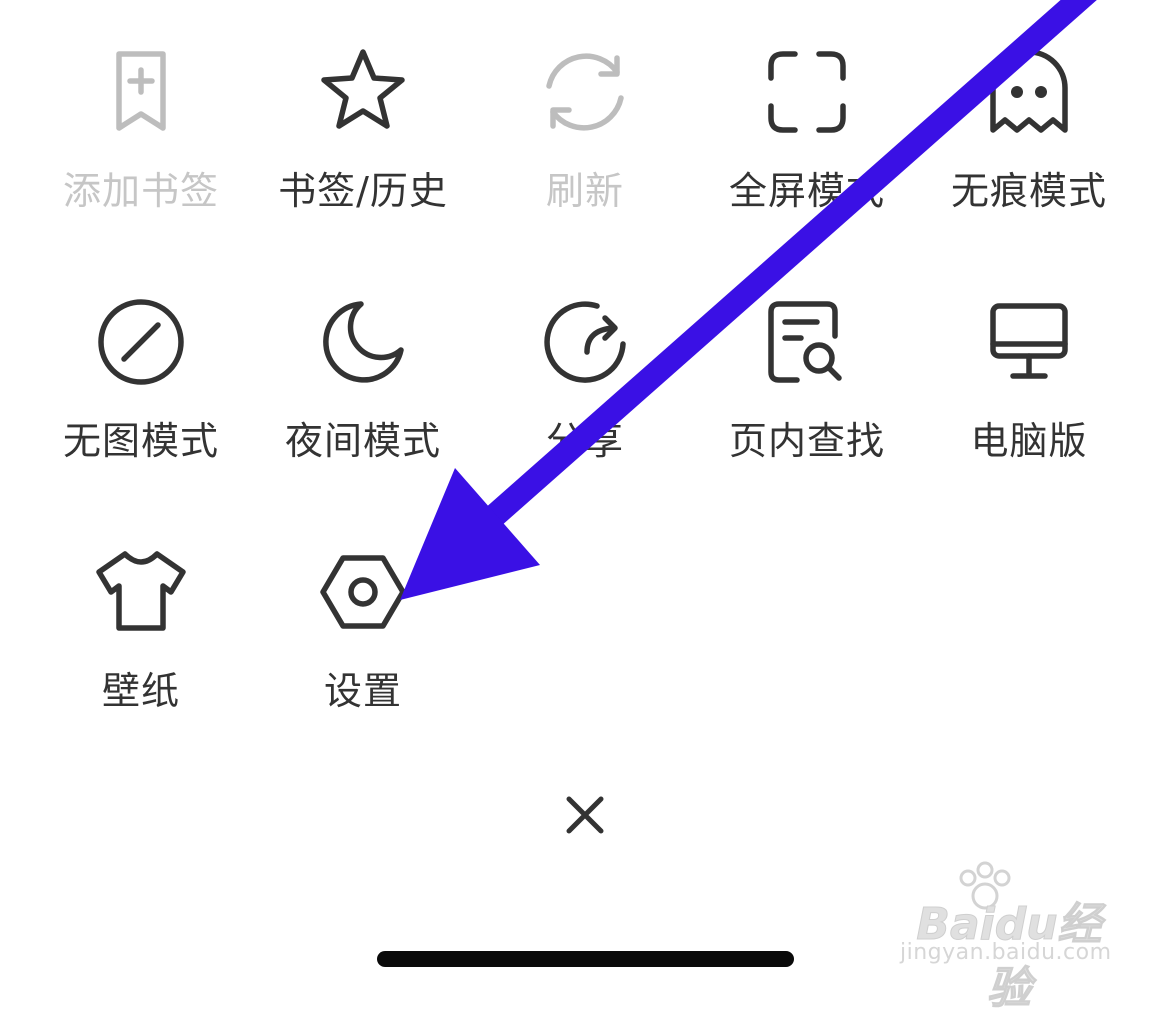 This screenshot has width=1170, height=1016. I want to click on tshirt-icon, so click(141, 591).